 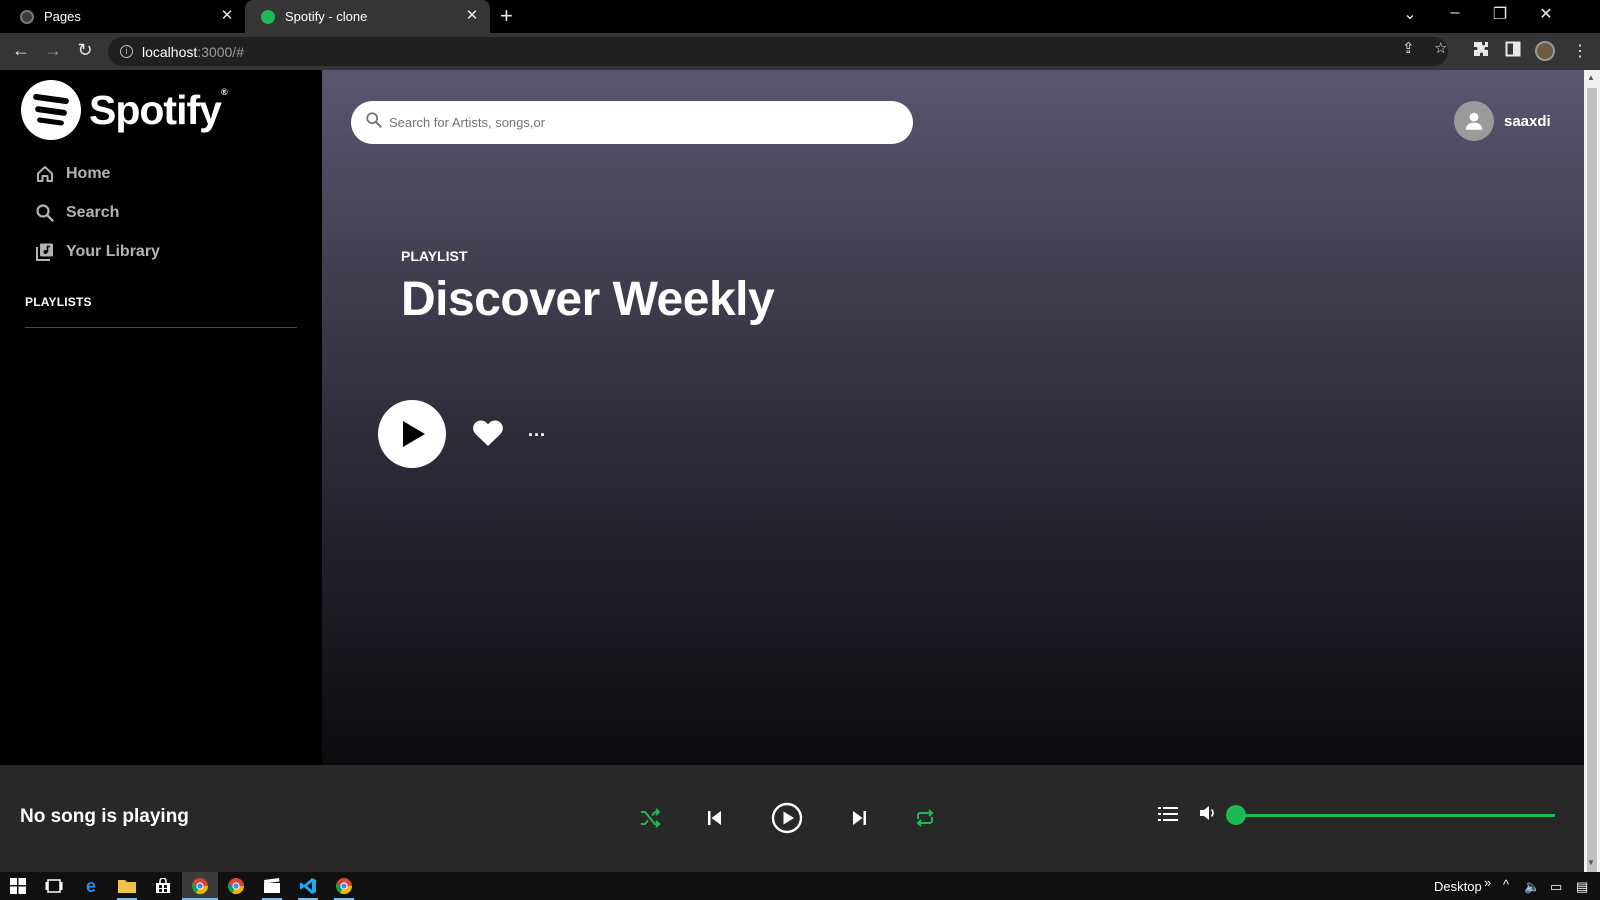 I want to click on play-playlist-button, so click(x=412, y=434).